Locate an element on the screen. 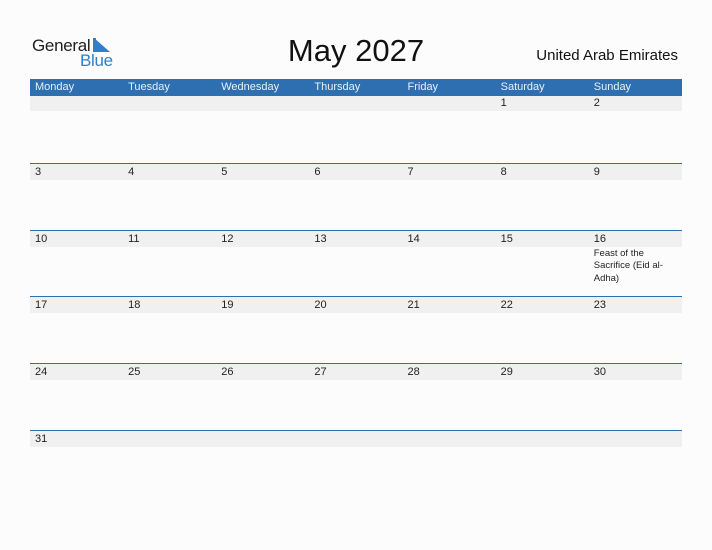  day-number: 17 is located at coordinates (77, 305).